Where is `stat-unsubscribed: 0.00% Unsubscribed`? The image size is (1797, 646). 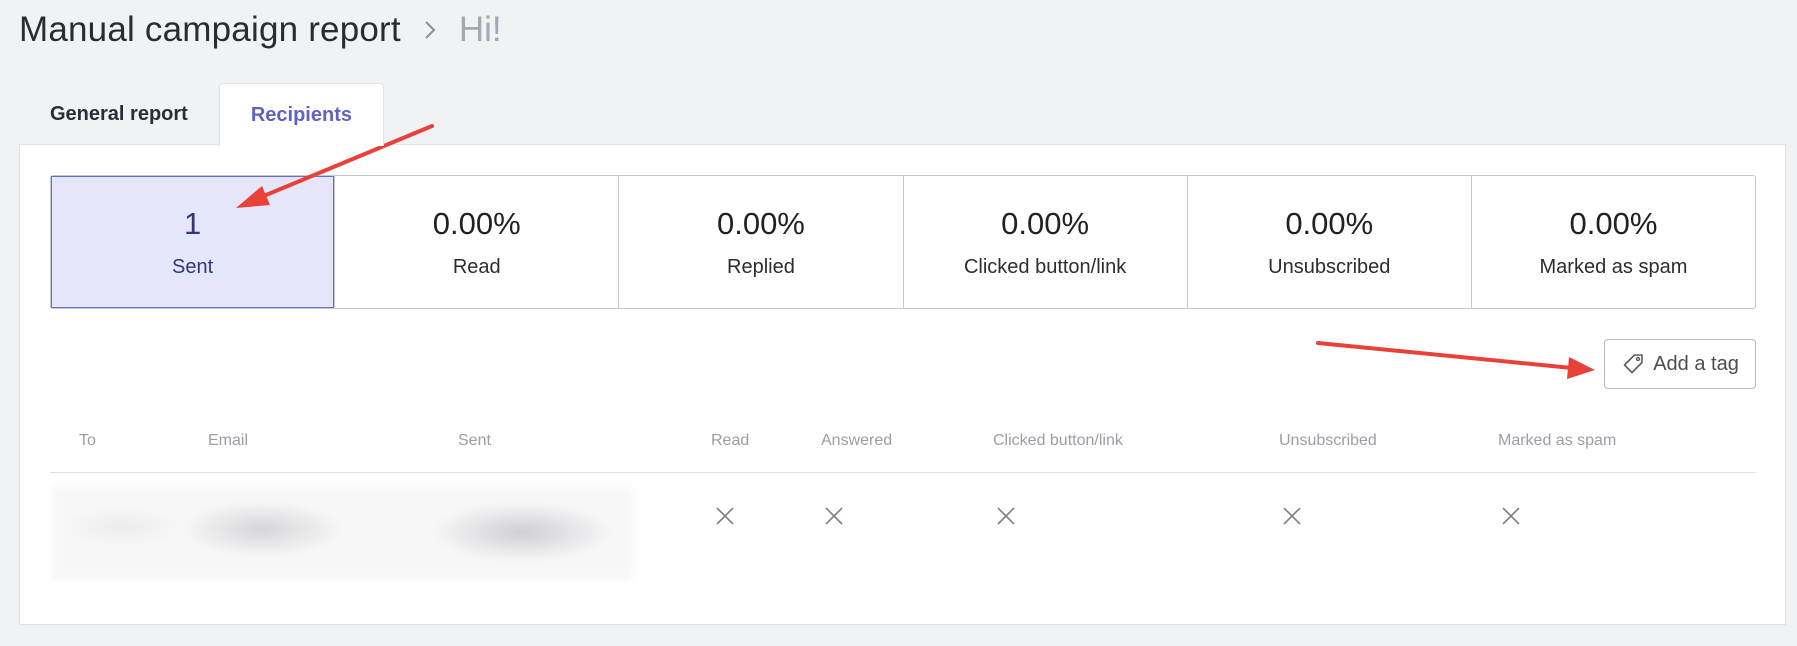 stat-unsubscribed: 0.00% Unsubscribed is located at coordinates (1328, 242).